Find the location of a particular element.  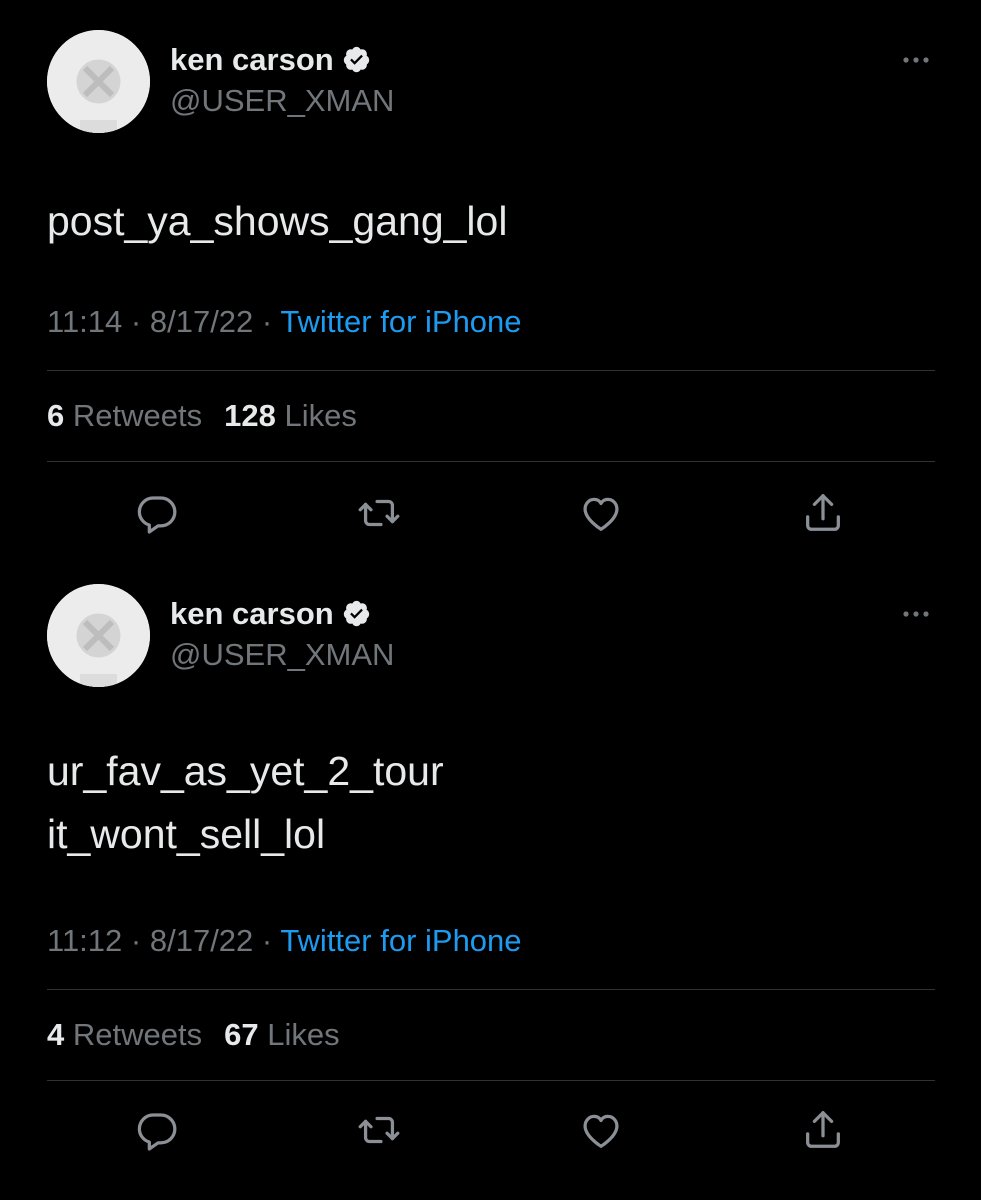

tweet-stats: 4 Retweets 67 Likes is located at coordinates (193, 1035).